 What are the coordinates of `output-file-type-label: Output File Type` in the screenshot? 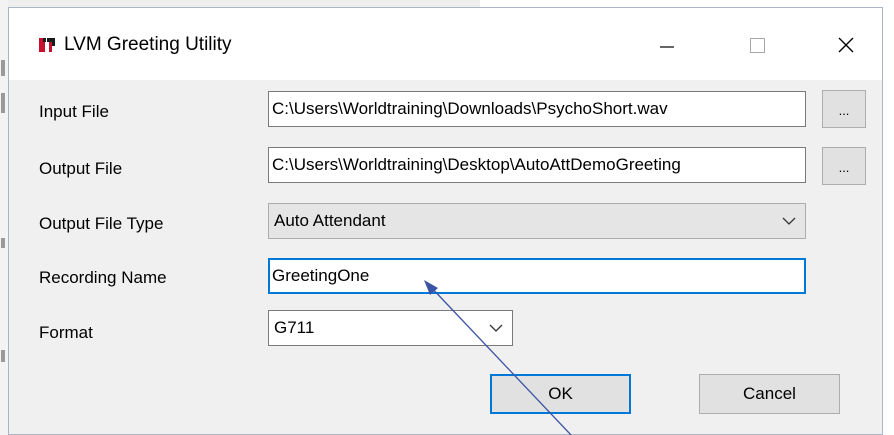 It's located at (101, 223).